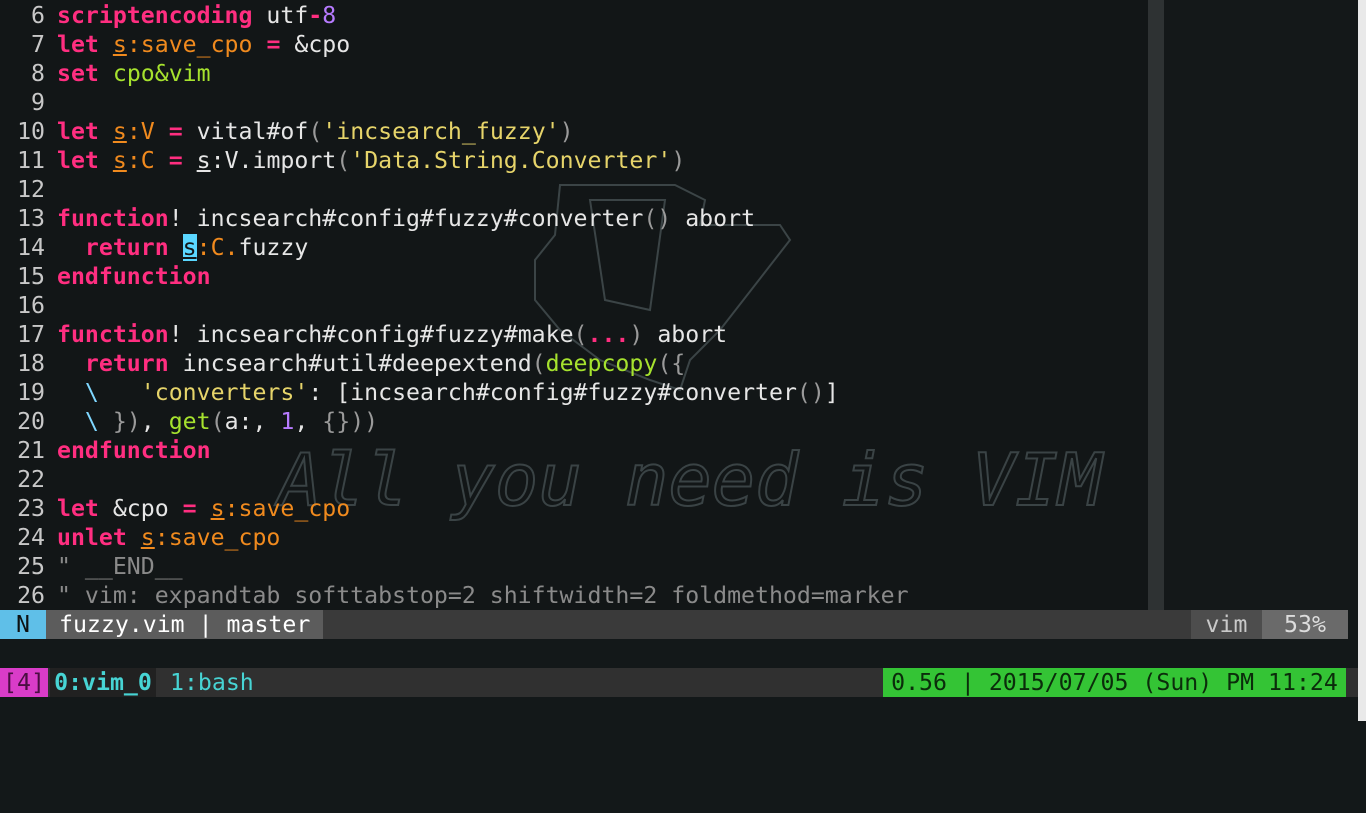  What do you see at coordinates (31, 305) in the screenshot?
I see `line-number: 16` at bounding box center [31, 305].